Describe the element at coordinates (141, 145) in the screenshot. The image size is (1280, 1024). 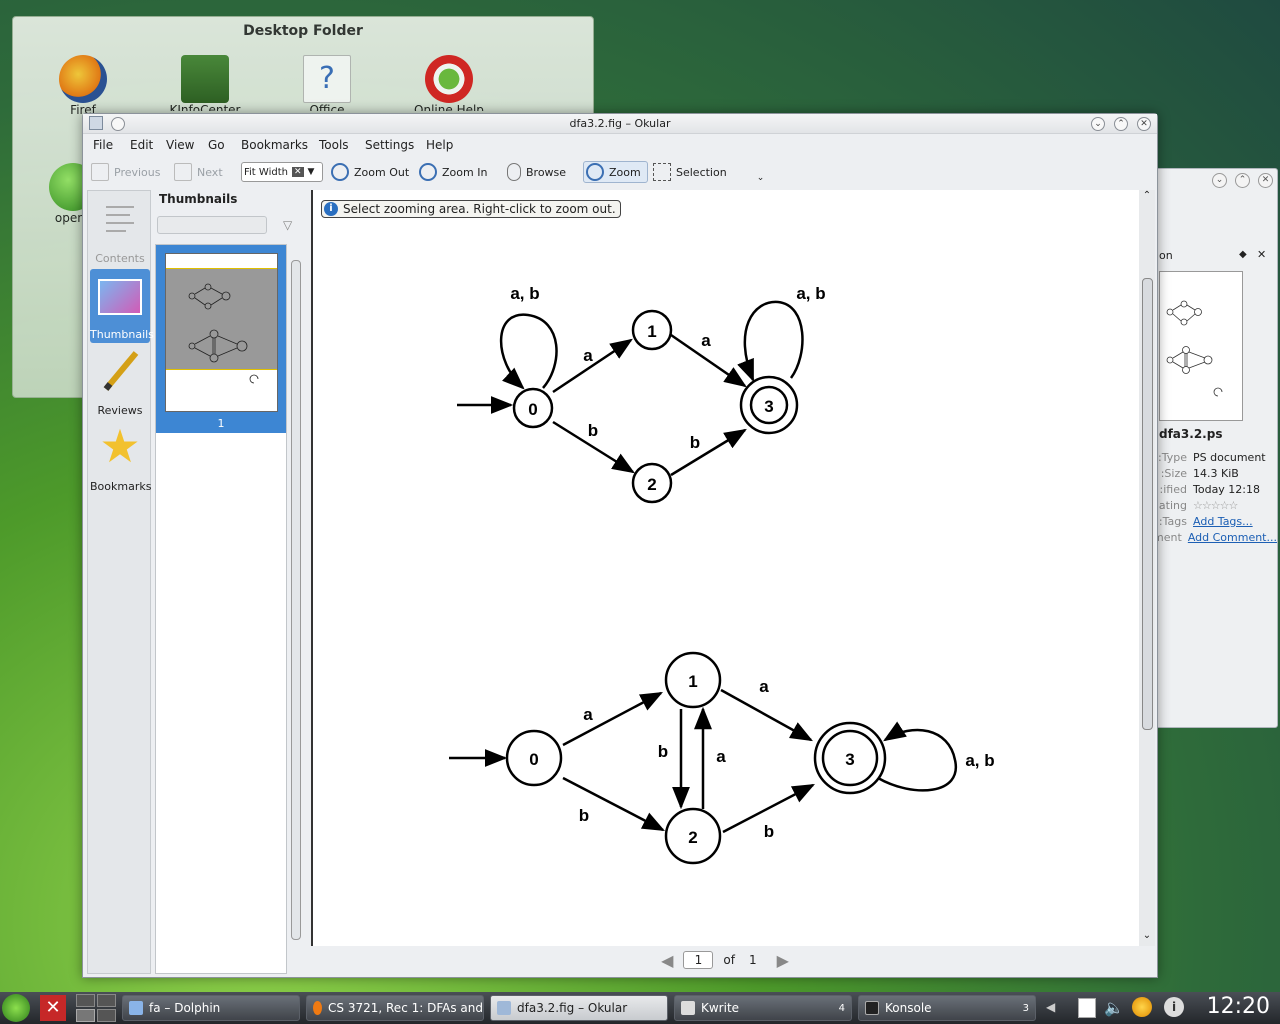
I see `menu-edit: Edit` at that location.